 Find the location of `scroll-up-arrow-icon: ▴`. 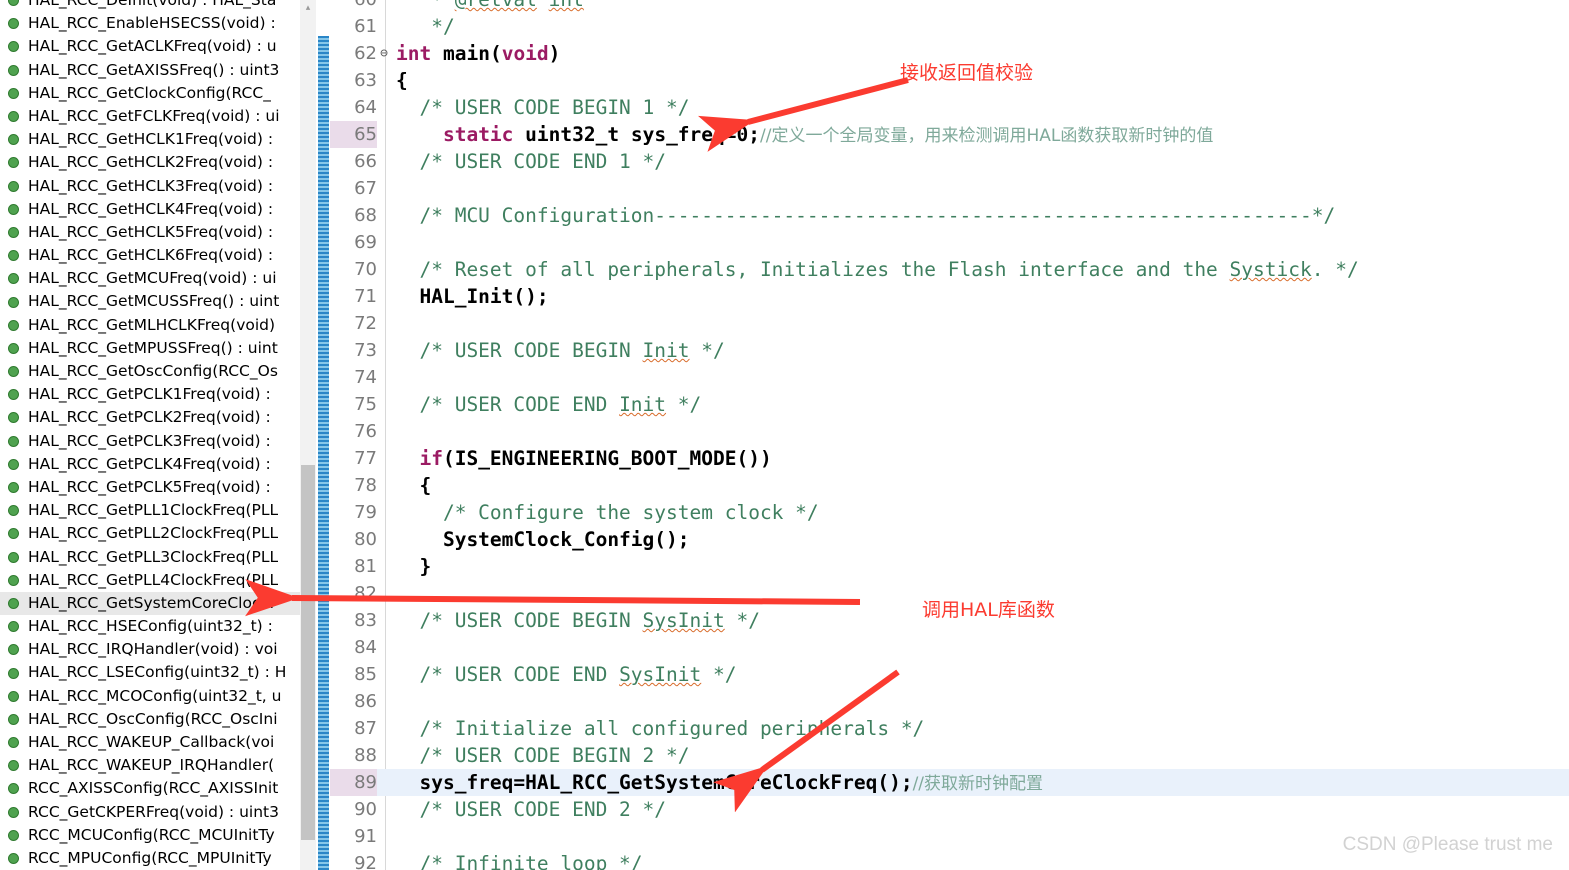

scroll-up-arrow-icon: ▴ is located at coordinates (308, 7).